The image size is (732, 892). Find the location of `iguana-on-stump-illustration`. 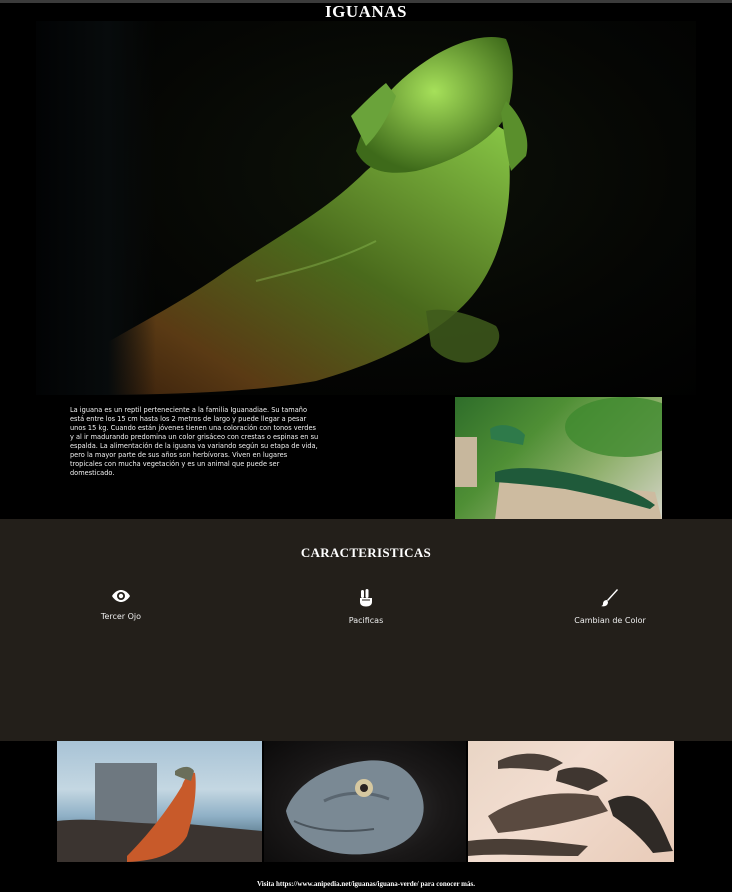

iguana-on-stump-illustration is located at coordinates (558, 458).